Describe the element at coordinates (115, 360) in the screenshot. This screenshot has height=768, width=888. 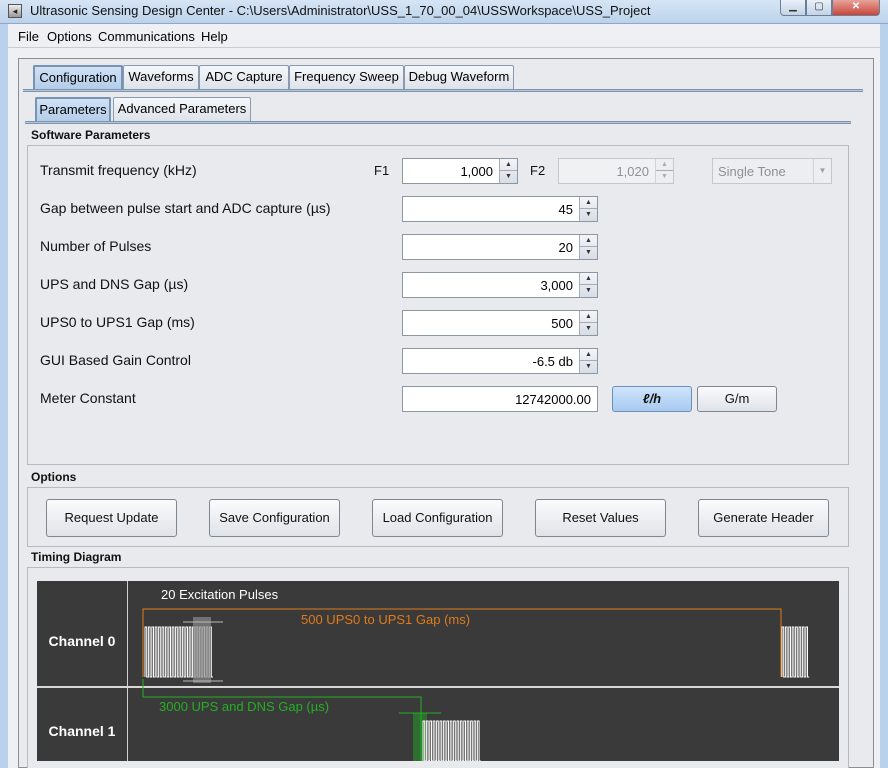
I see `gain-control-label: GUI Based Gain Control` at that location.